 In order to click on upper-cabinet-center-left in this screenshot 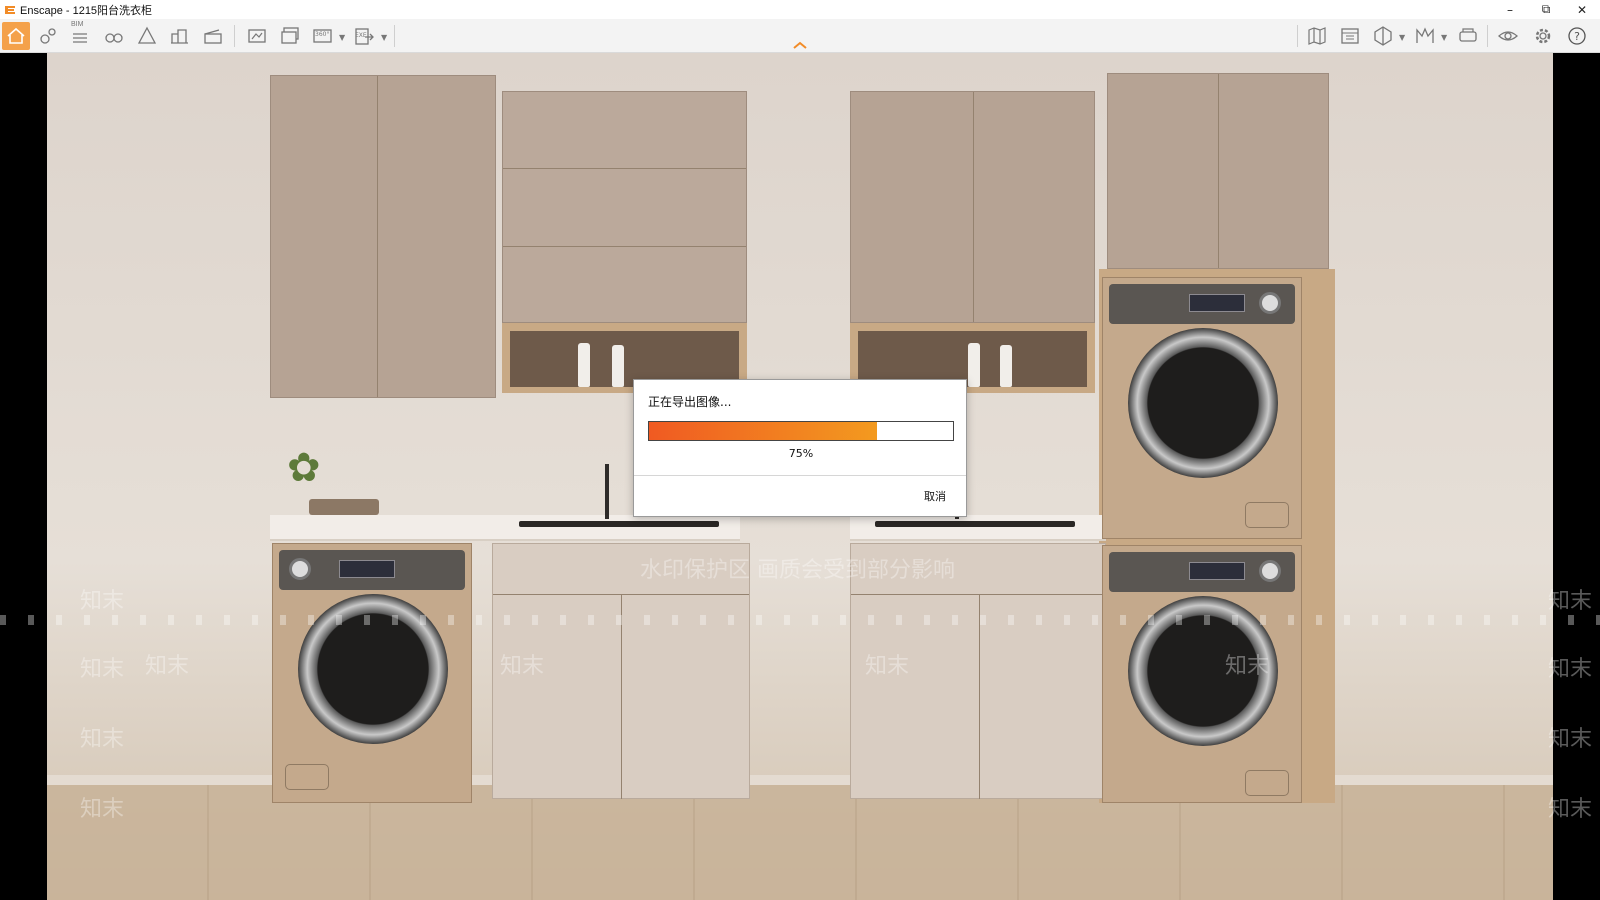, I will do `click(624, 207)`.